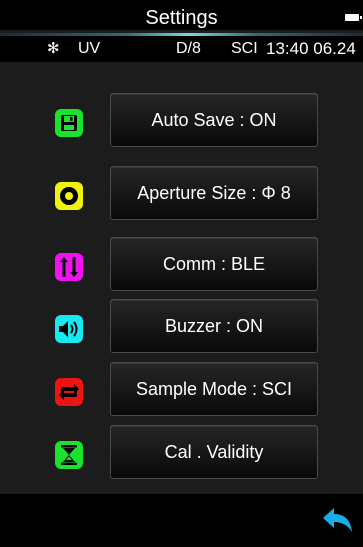 Image resolution: width=363 pixels, height=547 pixels. I want to click on setting-row-auto-save: Auto Save : ON, so click(181, 123).